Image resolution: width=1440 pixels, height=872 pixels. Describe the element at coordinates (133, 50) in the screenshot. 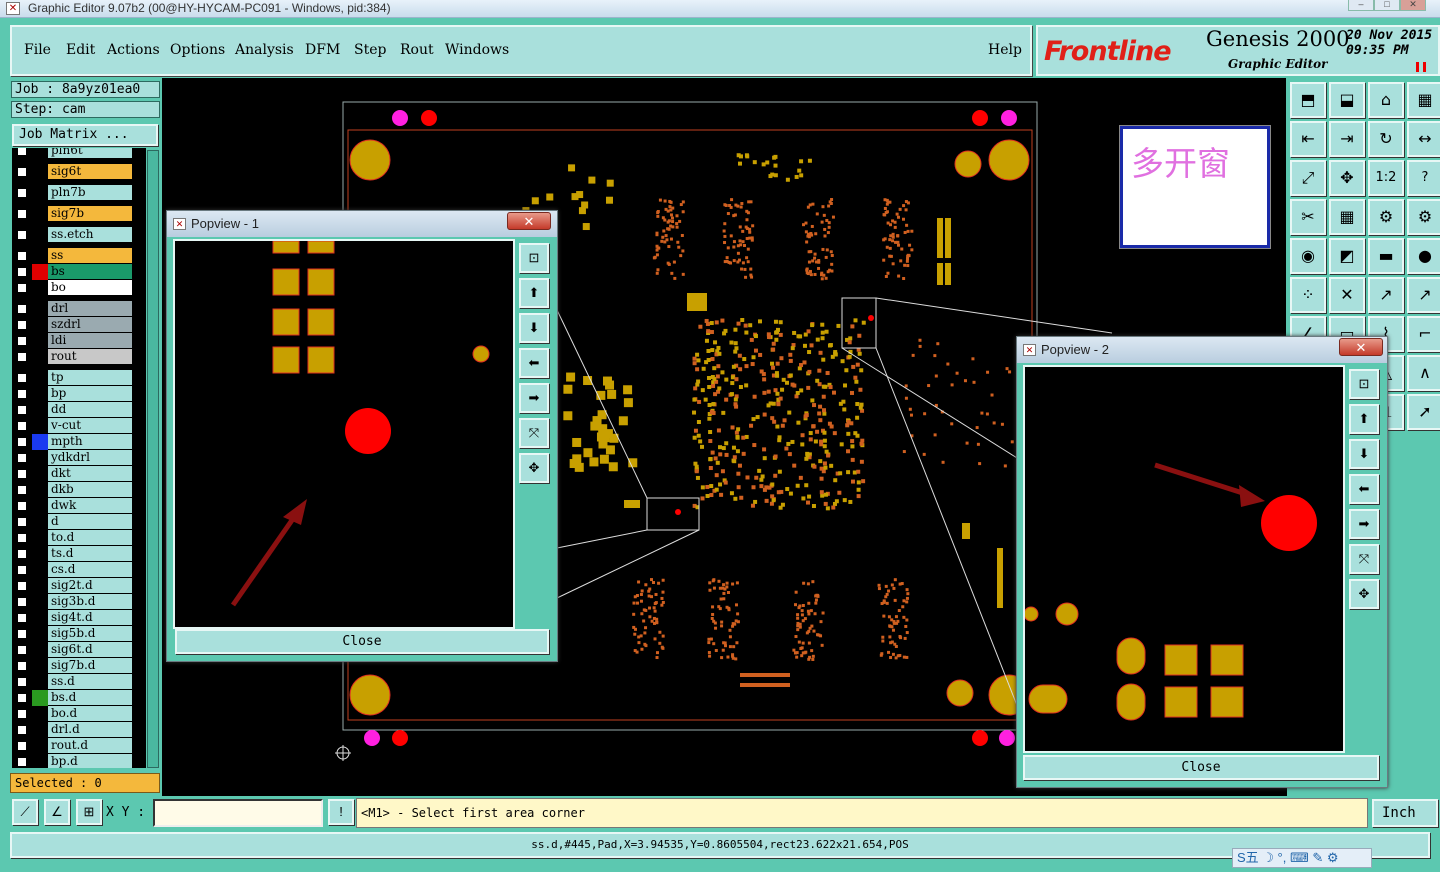

I see `menu-actions: Actions` at that location.